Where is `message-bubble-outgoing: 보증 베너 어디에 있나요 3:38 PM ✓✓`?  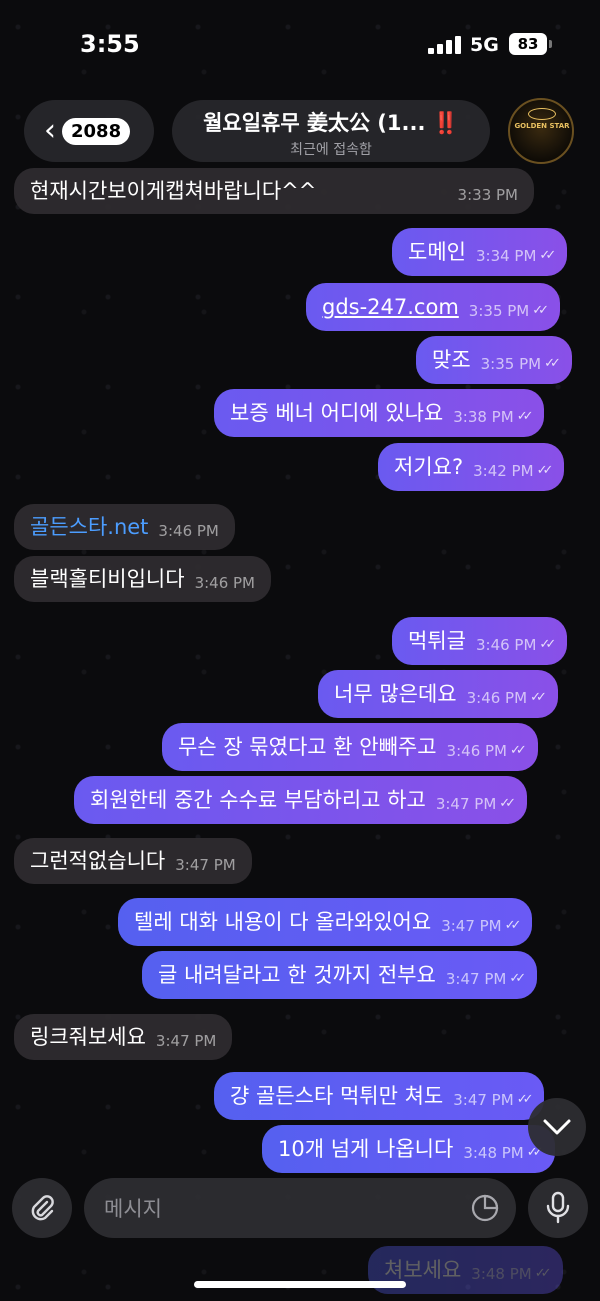 message-bubble-outgoing: 보증 베너 어디에 있나요 3:38 PM ✓✓ is located at coordinates (379, 413).